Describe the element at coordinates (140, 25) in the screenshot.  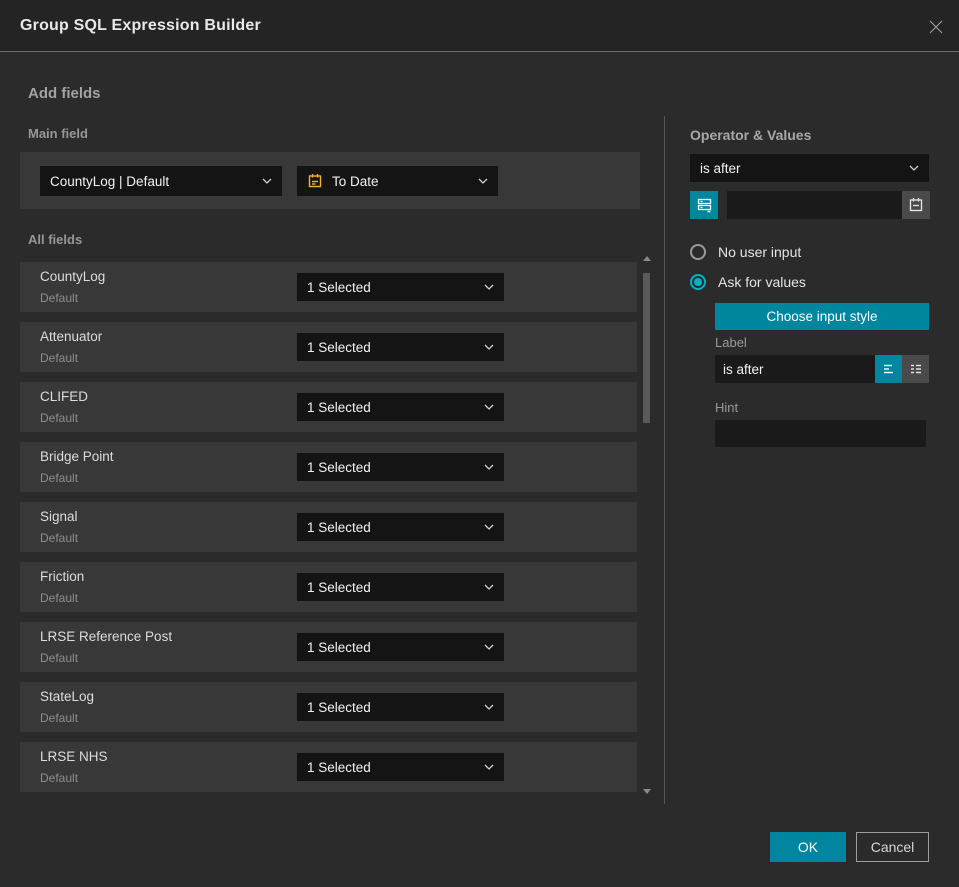
I see `dialog-title: Group SQL Expression Builder` at that location.